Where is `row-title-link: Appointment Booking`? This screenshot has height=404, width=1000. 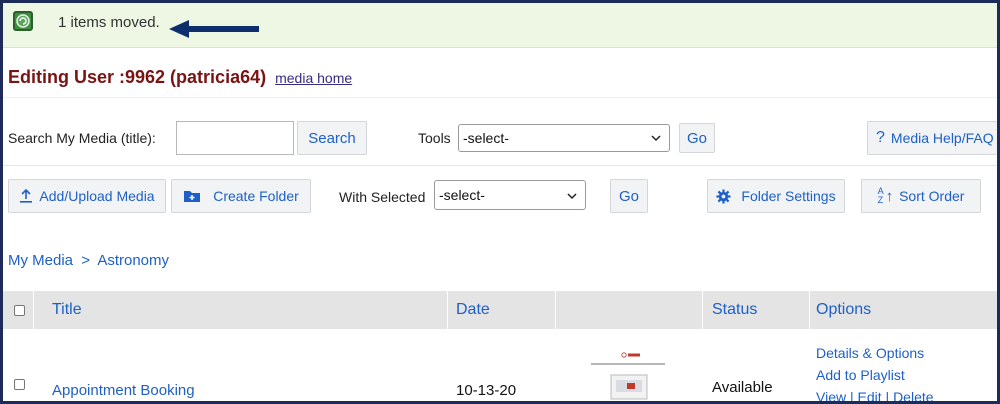 row-title-link: Appointment Booking is located at coordinates (123, 390).